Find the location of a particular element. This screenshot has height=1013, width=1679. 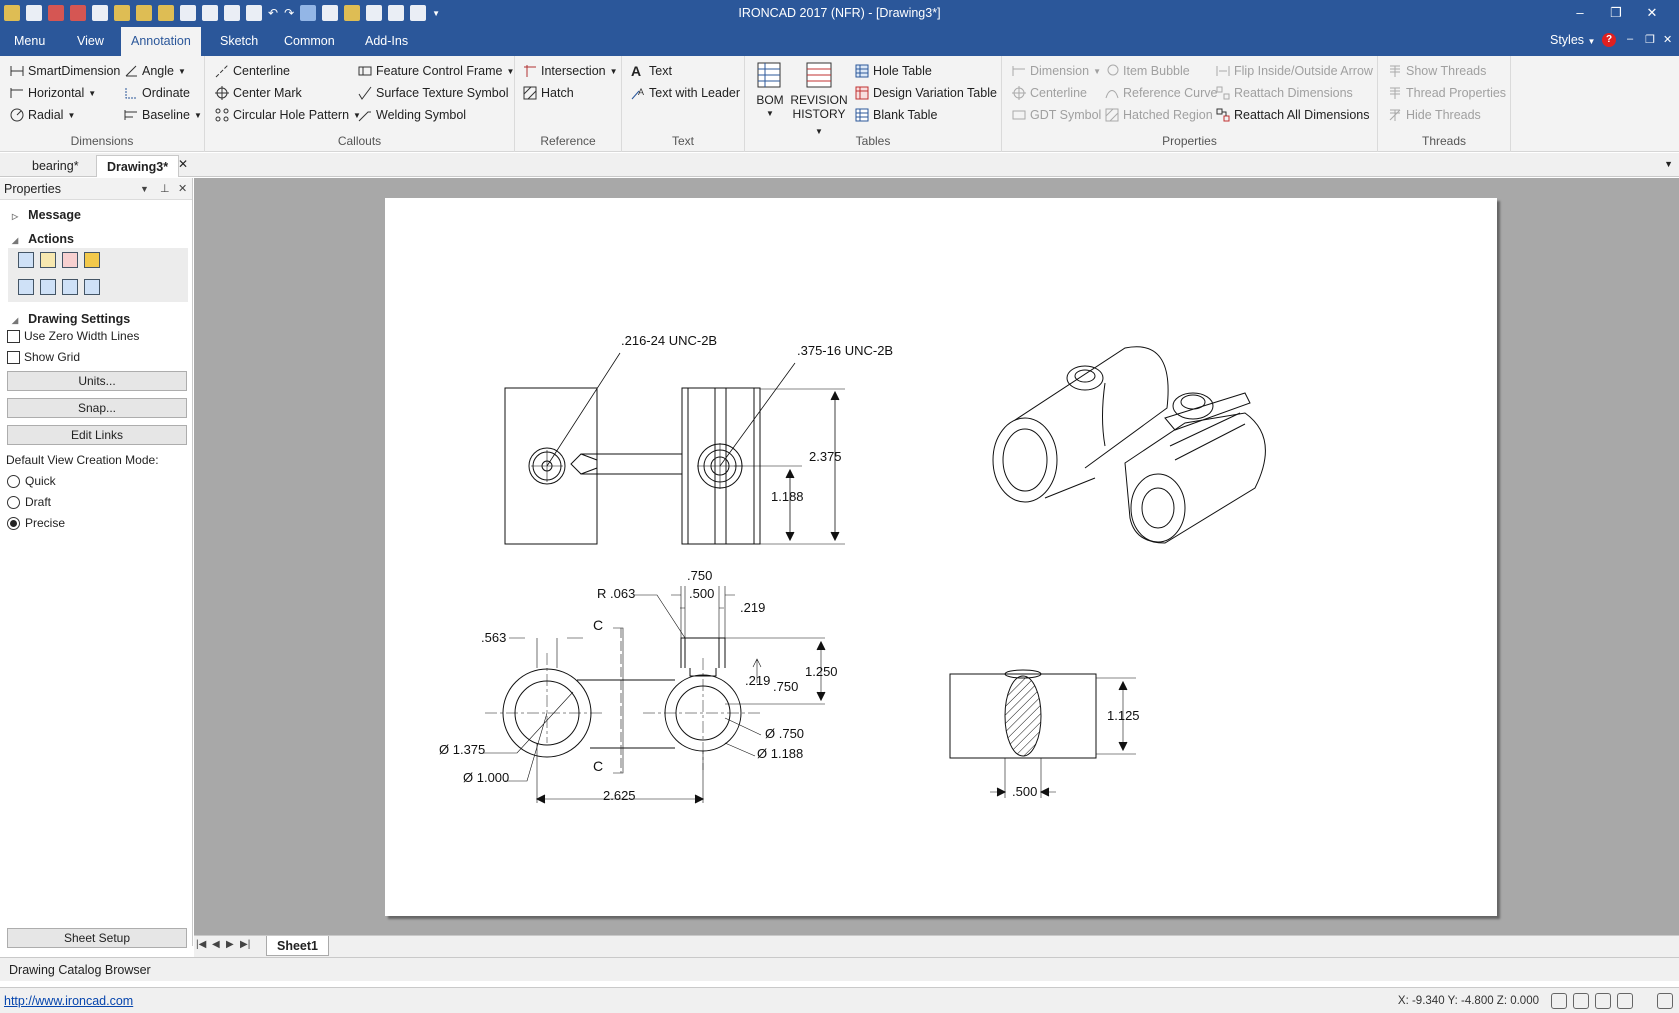

feature-control-frame-button: Feature Control Frame ▼ is located at coordinates (436, 71).